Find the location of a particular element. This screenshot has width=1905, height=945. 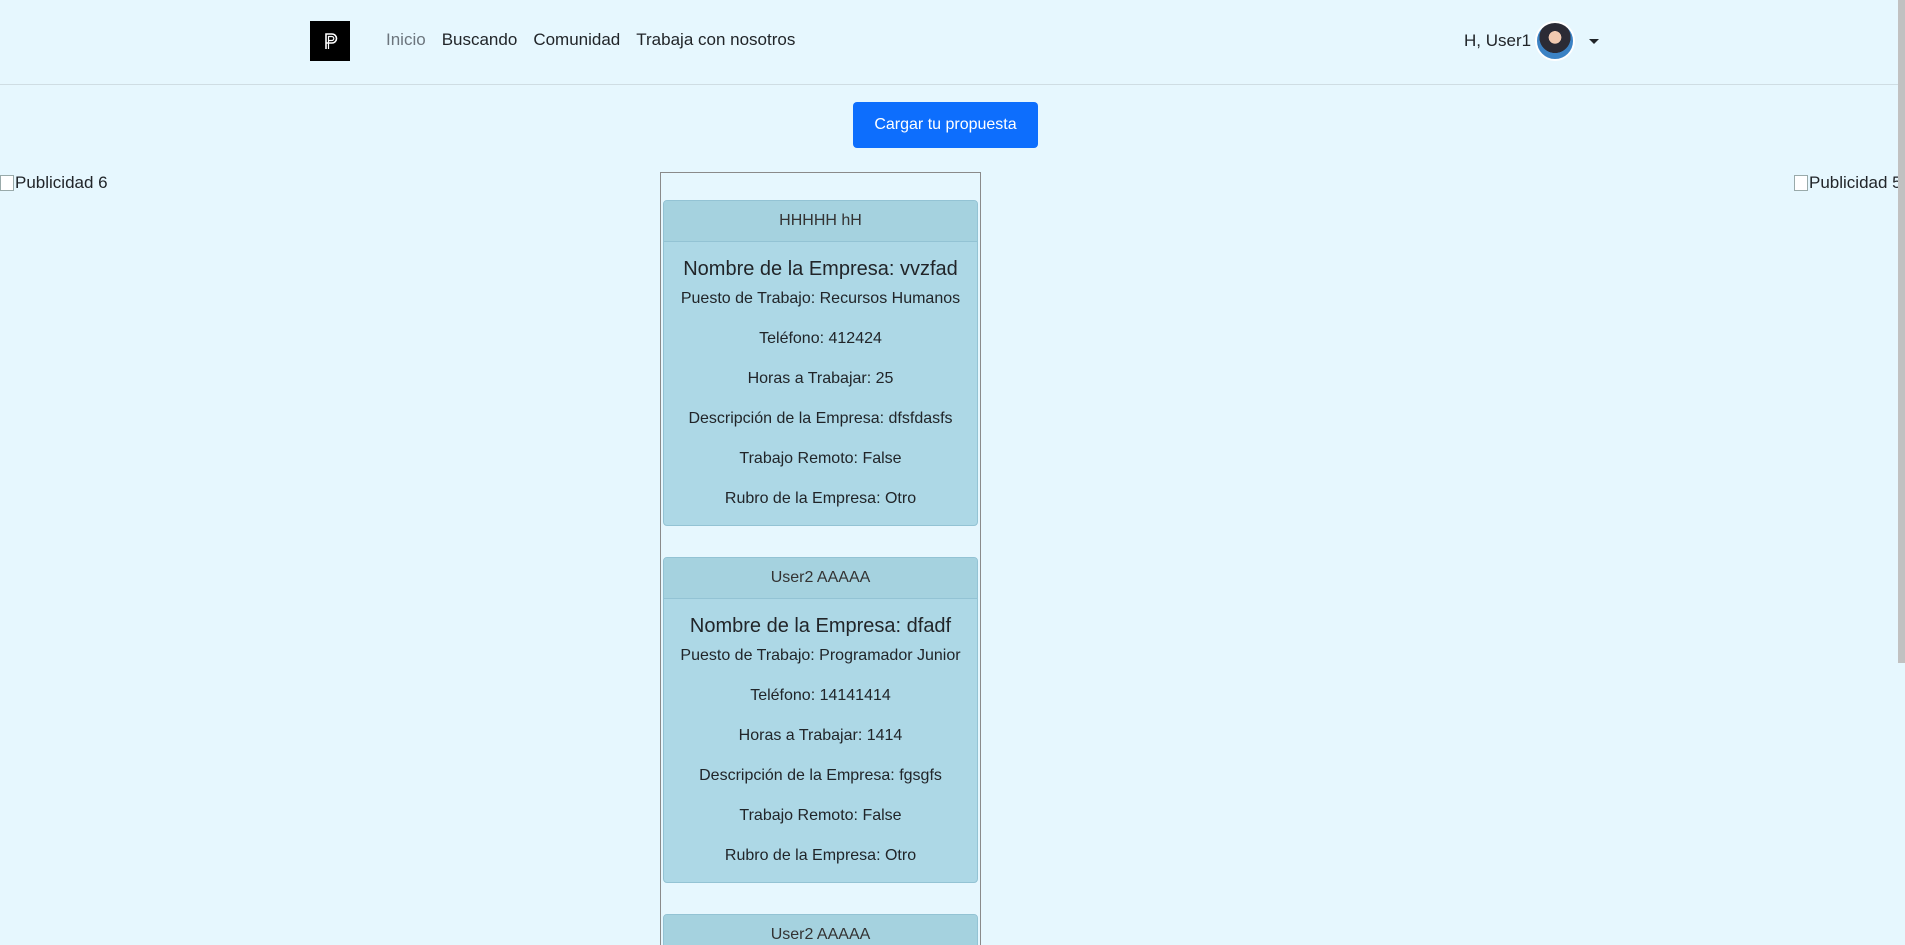

card-title: Nombre de la Empresa: dfadf is located at coordinates (820, 626).